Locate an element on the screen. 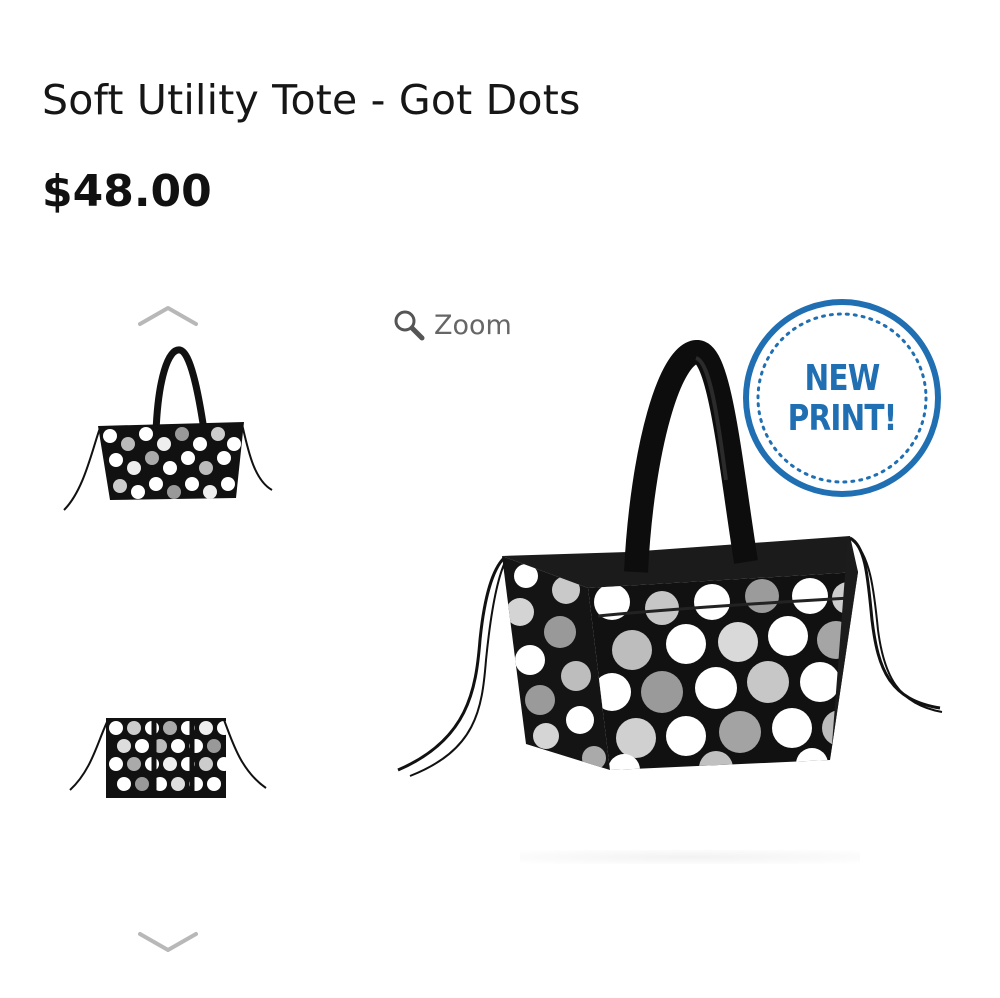 The image size is (1000, 998). zoom-button: Zoom is located at coordinates (452, 325).